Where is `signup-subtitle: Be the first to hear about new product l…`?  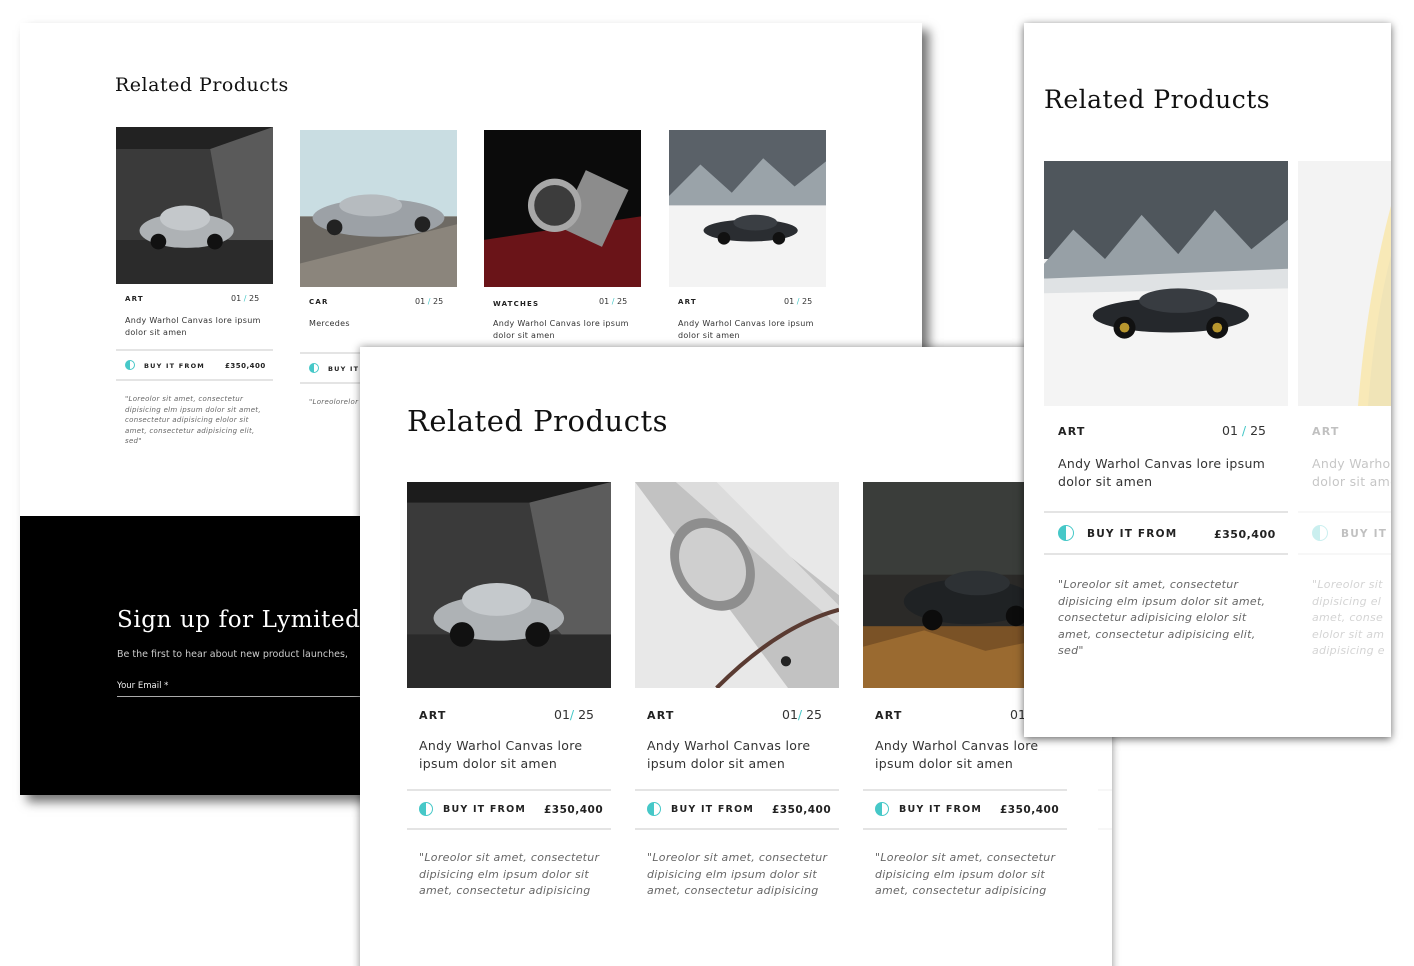
signup-subtitle: Be the first to hear about new product l… is located at coordinates (232, 654).